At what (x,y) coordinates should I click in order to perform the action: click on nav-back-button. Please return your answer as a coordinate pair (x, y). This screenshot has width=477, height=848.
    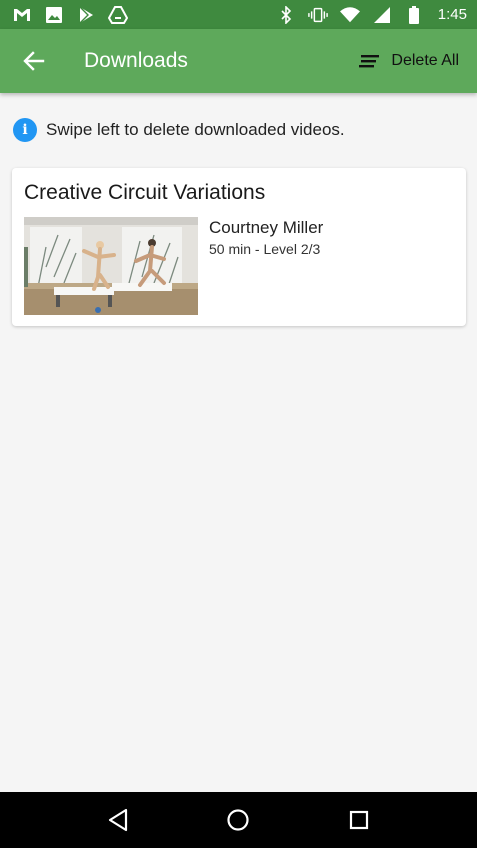
    Looking at the image, I should click on (118, 820).